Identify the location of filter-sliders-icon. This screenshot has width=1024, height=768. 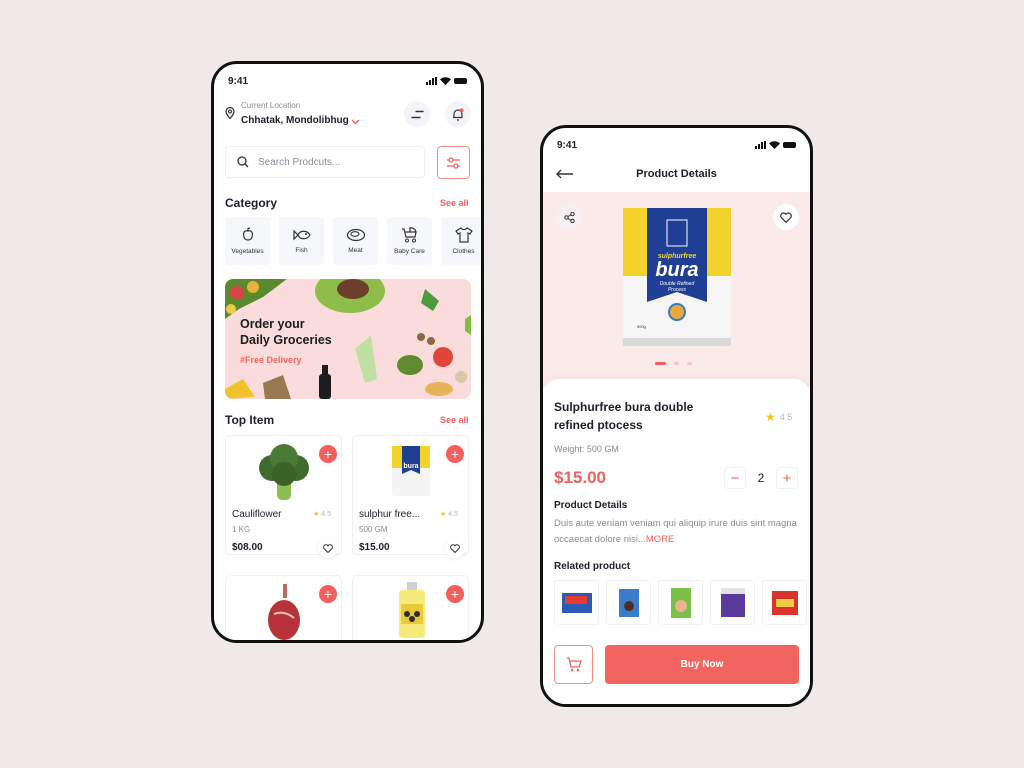
(453, 162).